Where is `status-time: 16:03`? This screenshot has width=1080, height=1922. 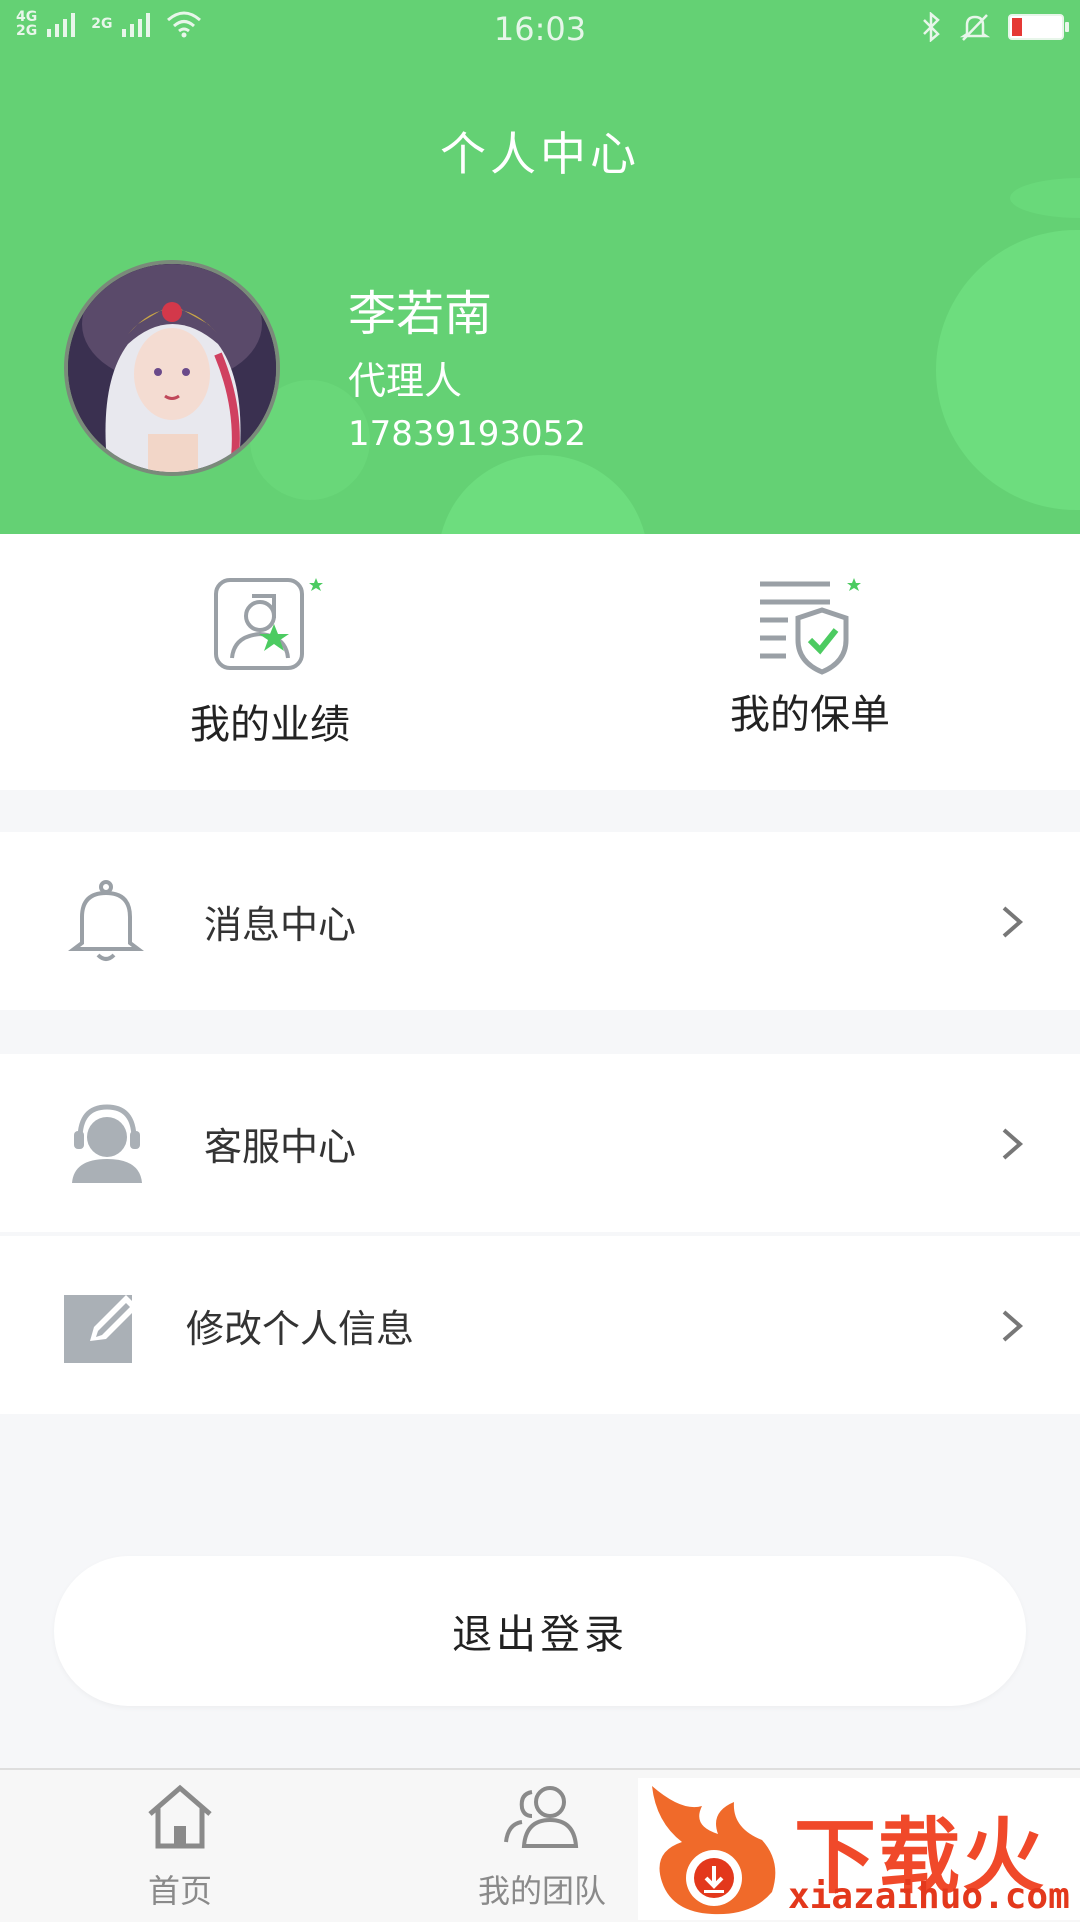
status-time: 16:03 is located at coordinates (540, 29).